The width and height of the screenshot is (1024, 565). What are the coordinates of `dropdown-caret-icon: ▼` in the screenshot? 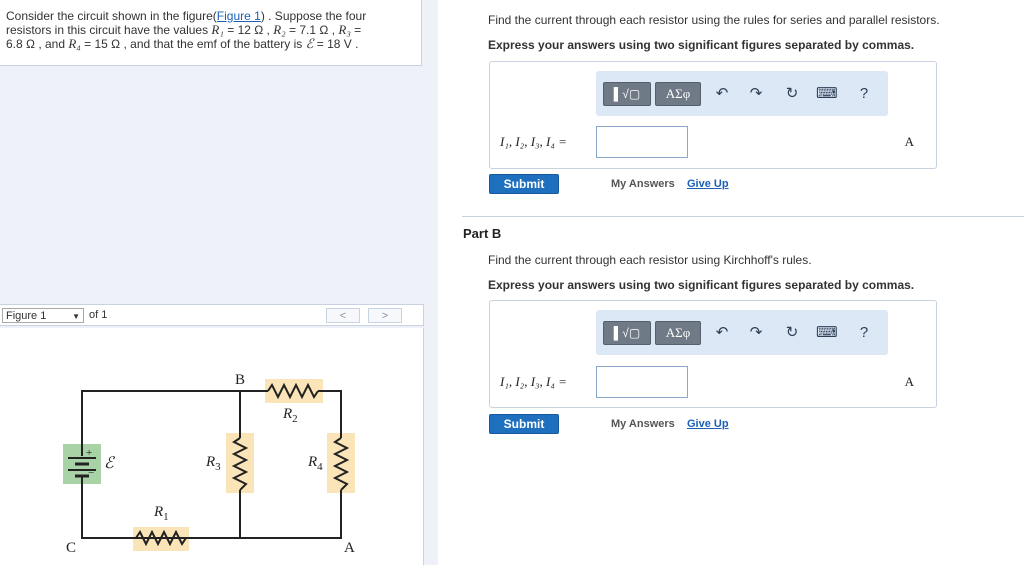 It's located at (76, 316).